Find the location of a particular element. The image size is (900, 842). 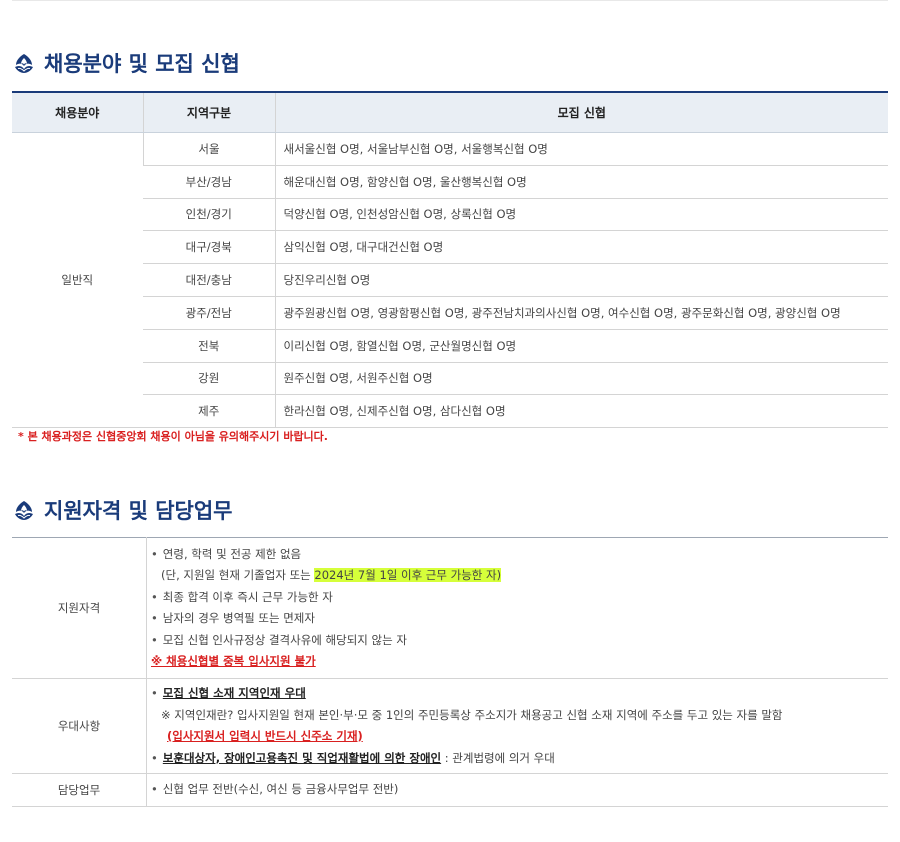

branches-cell: 이리신협 O명, 함열신협 O명, 군산월명신협 O명 is located at coordinates (581, 346).